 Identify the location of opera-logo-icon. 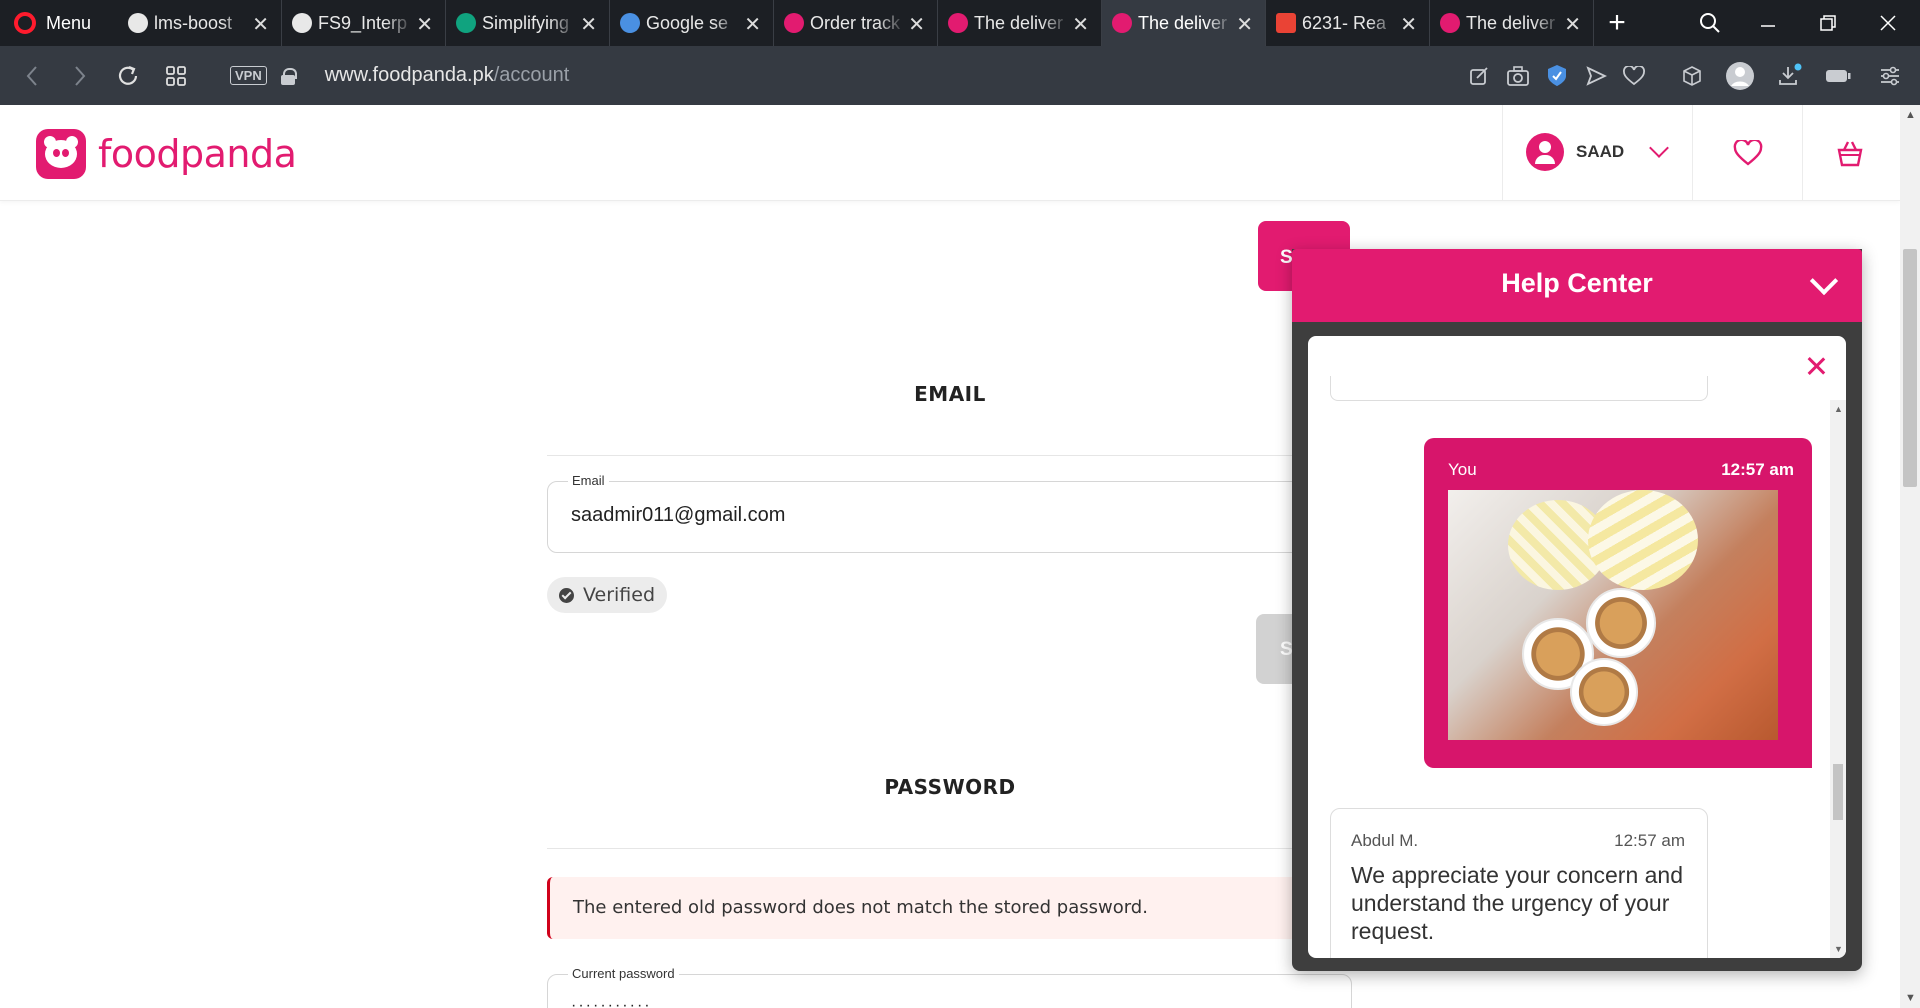
(25, 23).